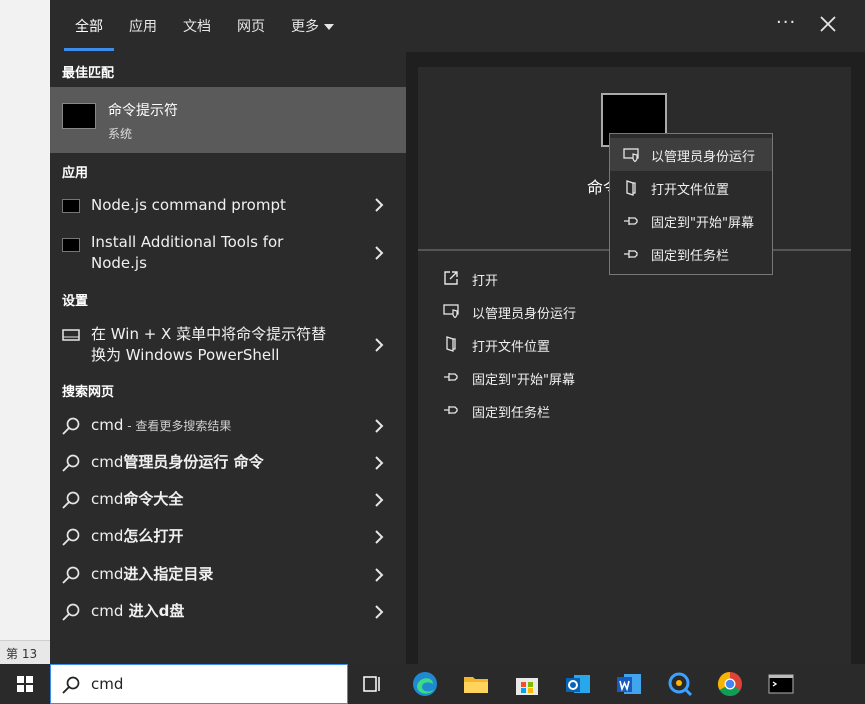  Describe the element at coordinates (590, 411) in the screenshot. I see `action-pin-to-taskbar: 固定到任务栏` at that location.